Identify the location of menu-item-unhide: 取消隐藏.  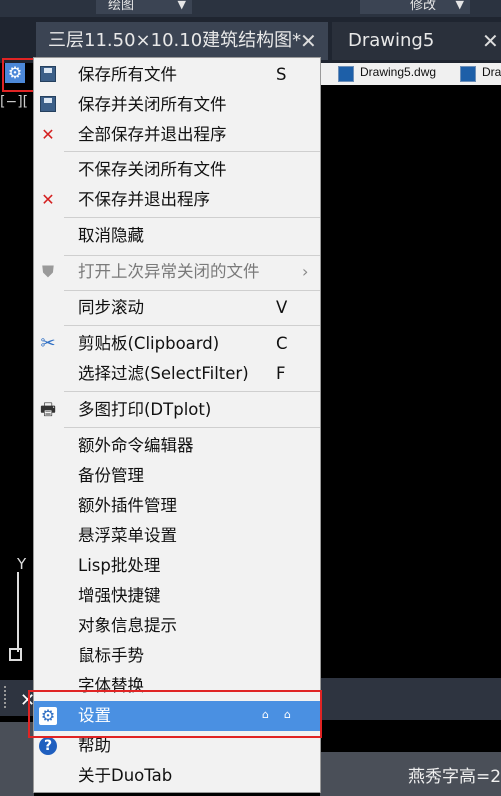
(177, 236).